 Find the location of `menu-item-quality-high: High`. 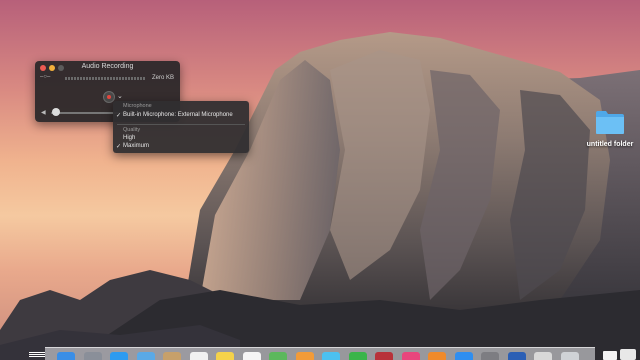

menu-item-quality-high: High is located at coordinates (129, 138).